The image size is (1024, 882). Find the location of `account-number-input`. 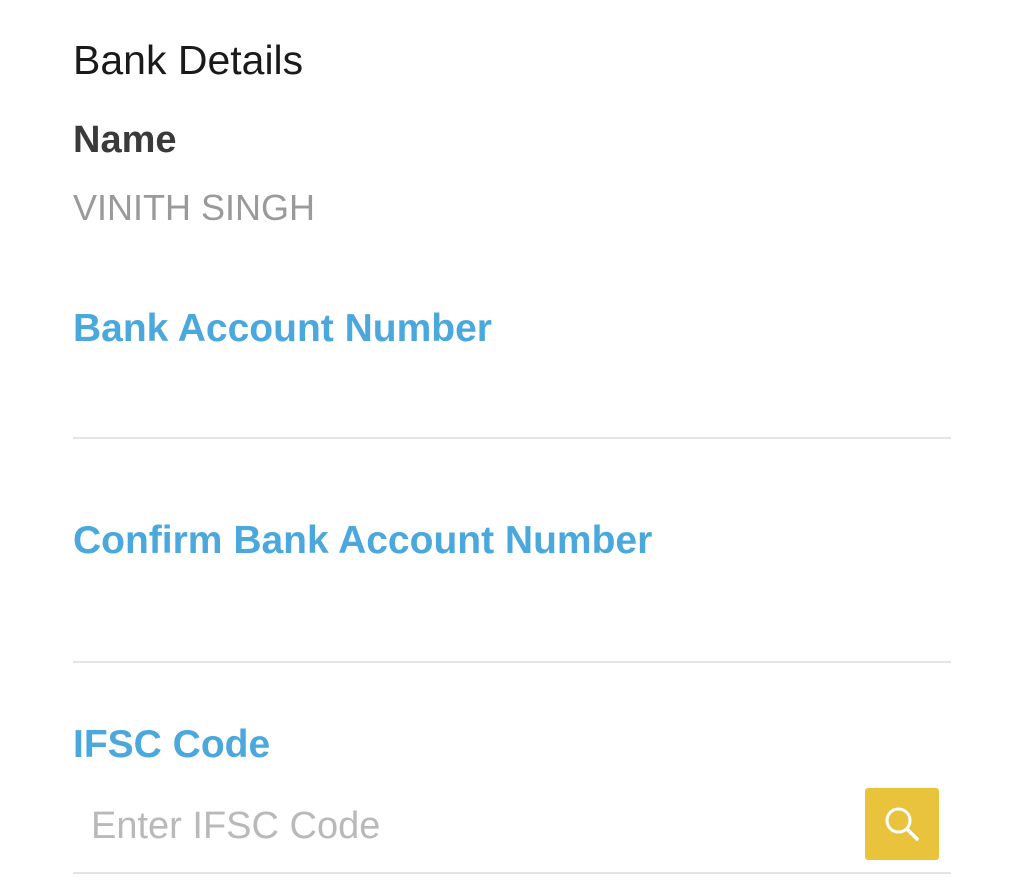

account-number-input is located at coordinates (512, 401).